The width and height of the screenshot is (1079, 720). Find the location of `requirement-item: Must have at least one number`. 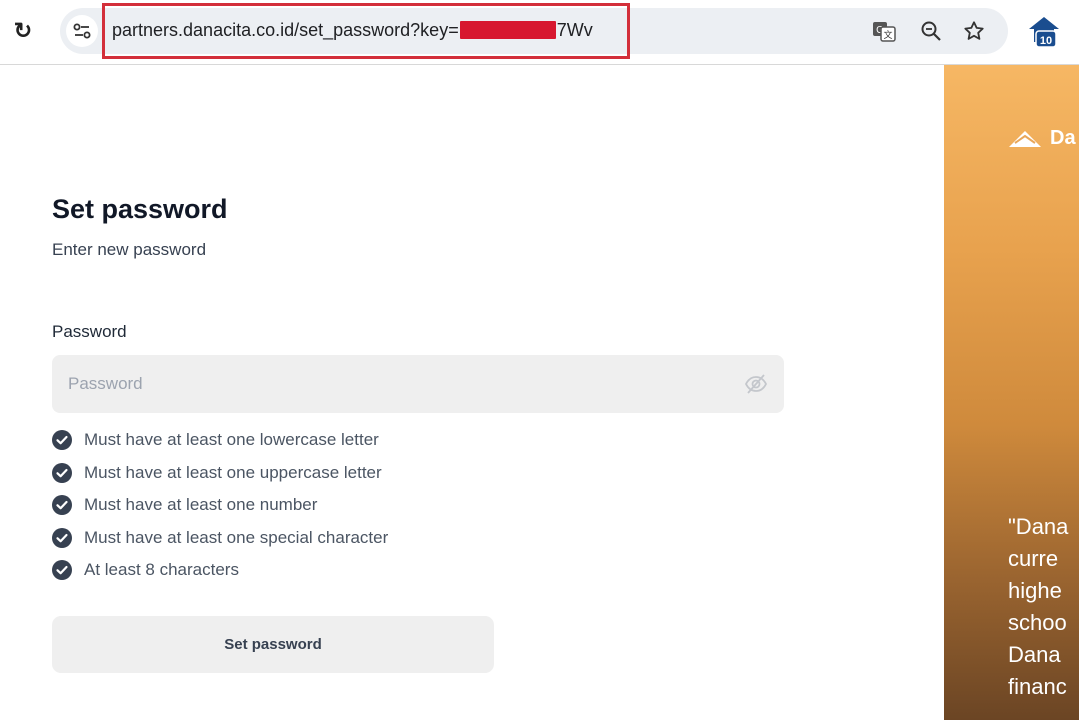

requirement-item: Must have at least one number is located at coordinates (220, 505).